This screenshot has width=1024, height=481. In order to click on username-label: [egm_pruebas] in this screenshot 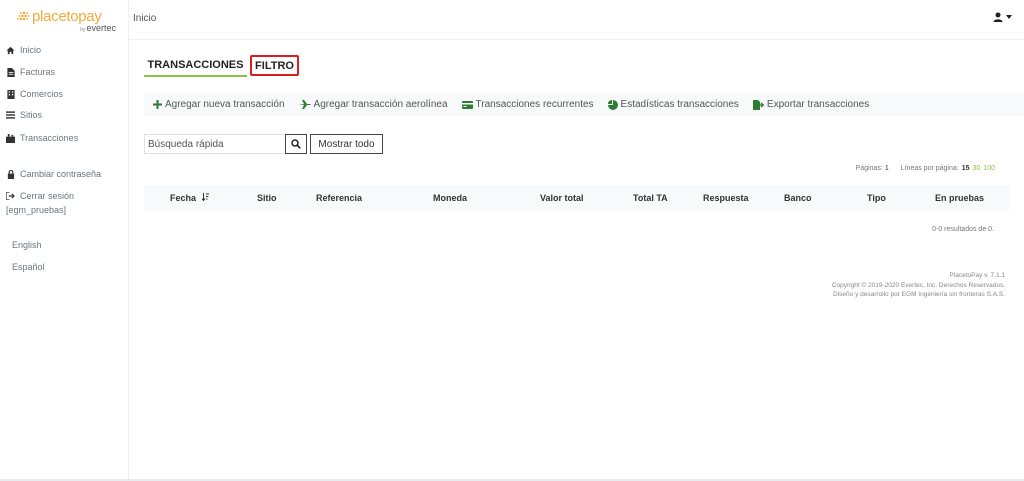, I will do `click(36, 210)`.